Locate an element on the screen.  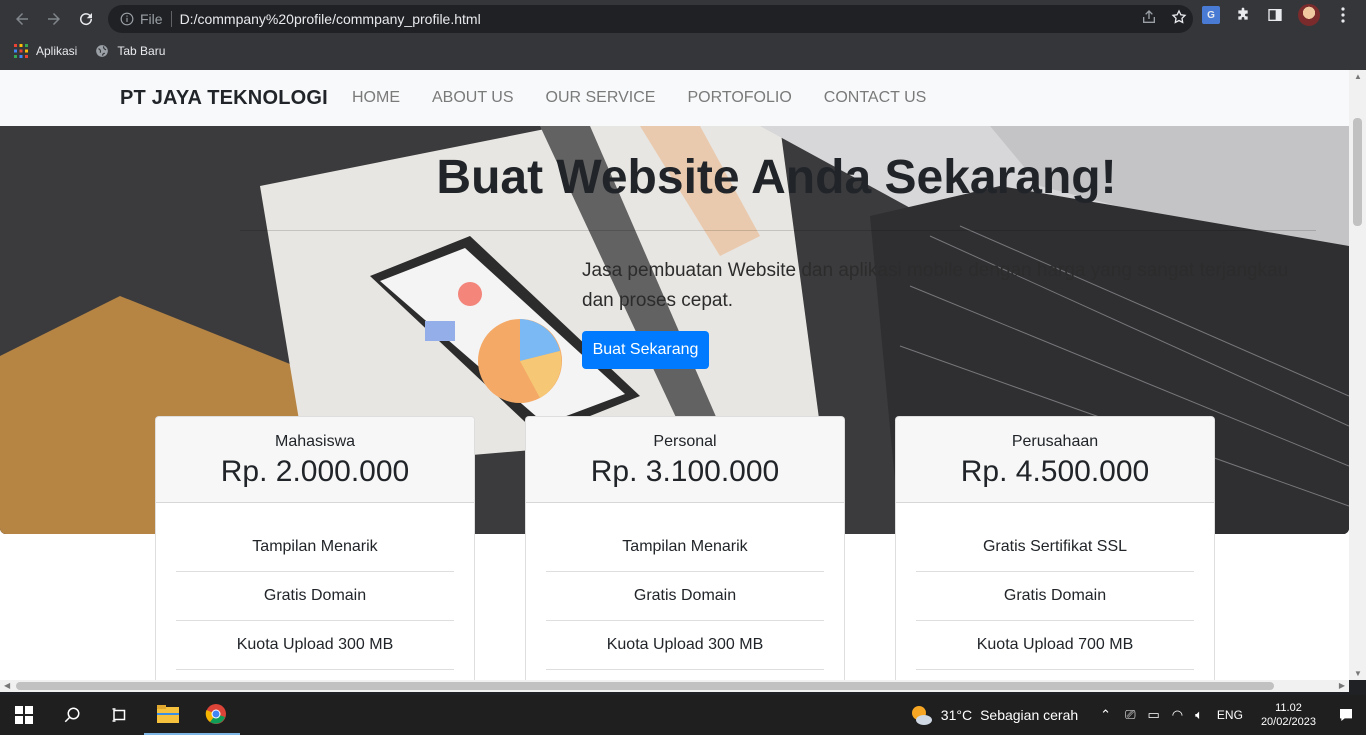
plan-name: Perusahaan is located at coordinates (1055, 441).